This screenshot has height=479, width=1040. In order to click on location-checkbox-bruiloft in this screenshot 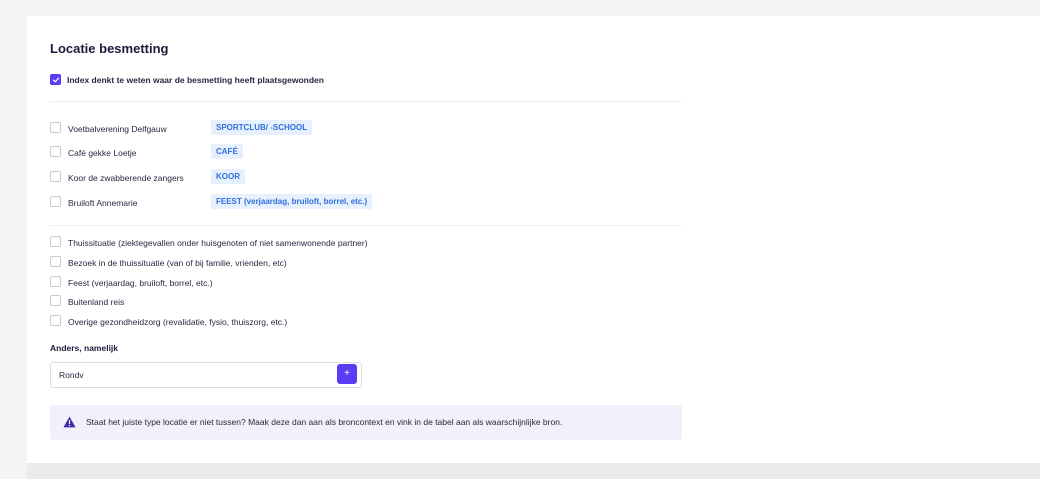, I will do `click(55, 201)`.